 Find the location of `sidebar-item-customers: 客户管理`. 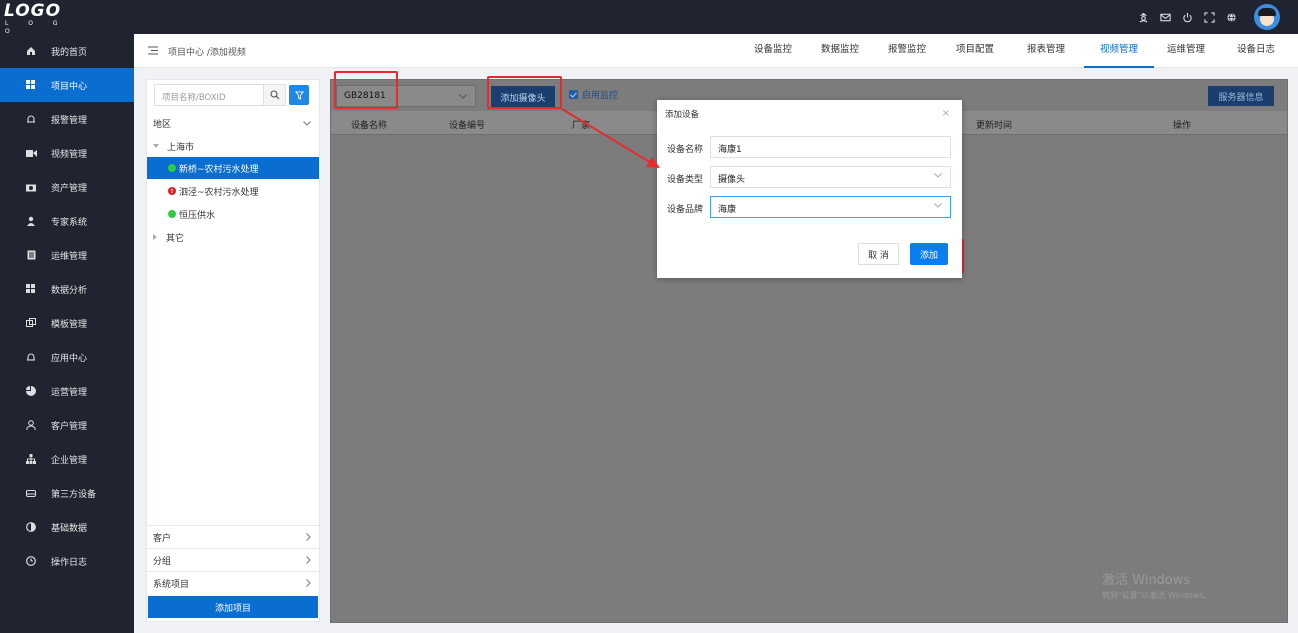

sidebar-item-customers: 客户管理 is located at coordinates (67, 425).